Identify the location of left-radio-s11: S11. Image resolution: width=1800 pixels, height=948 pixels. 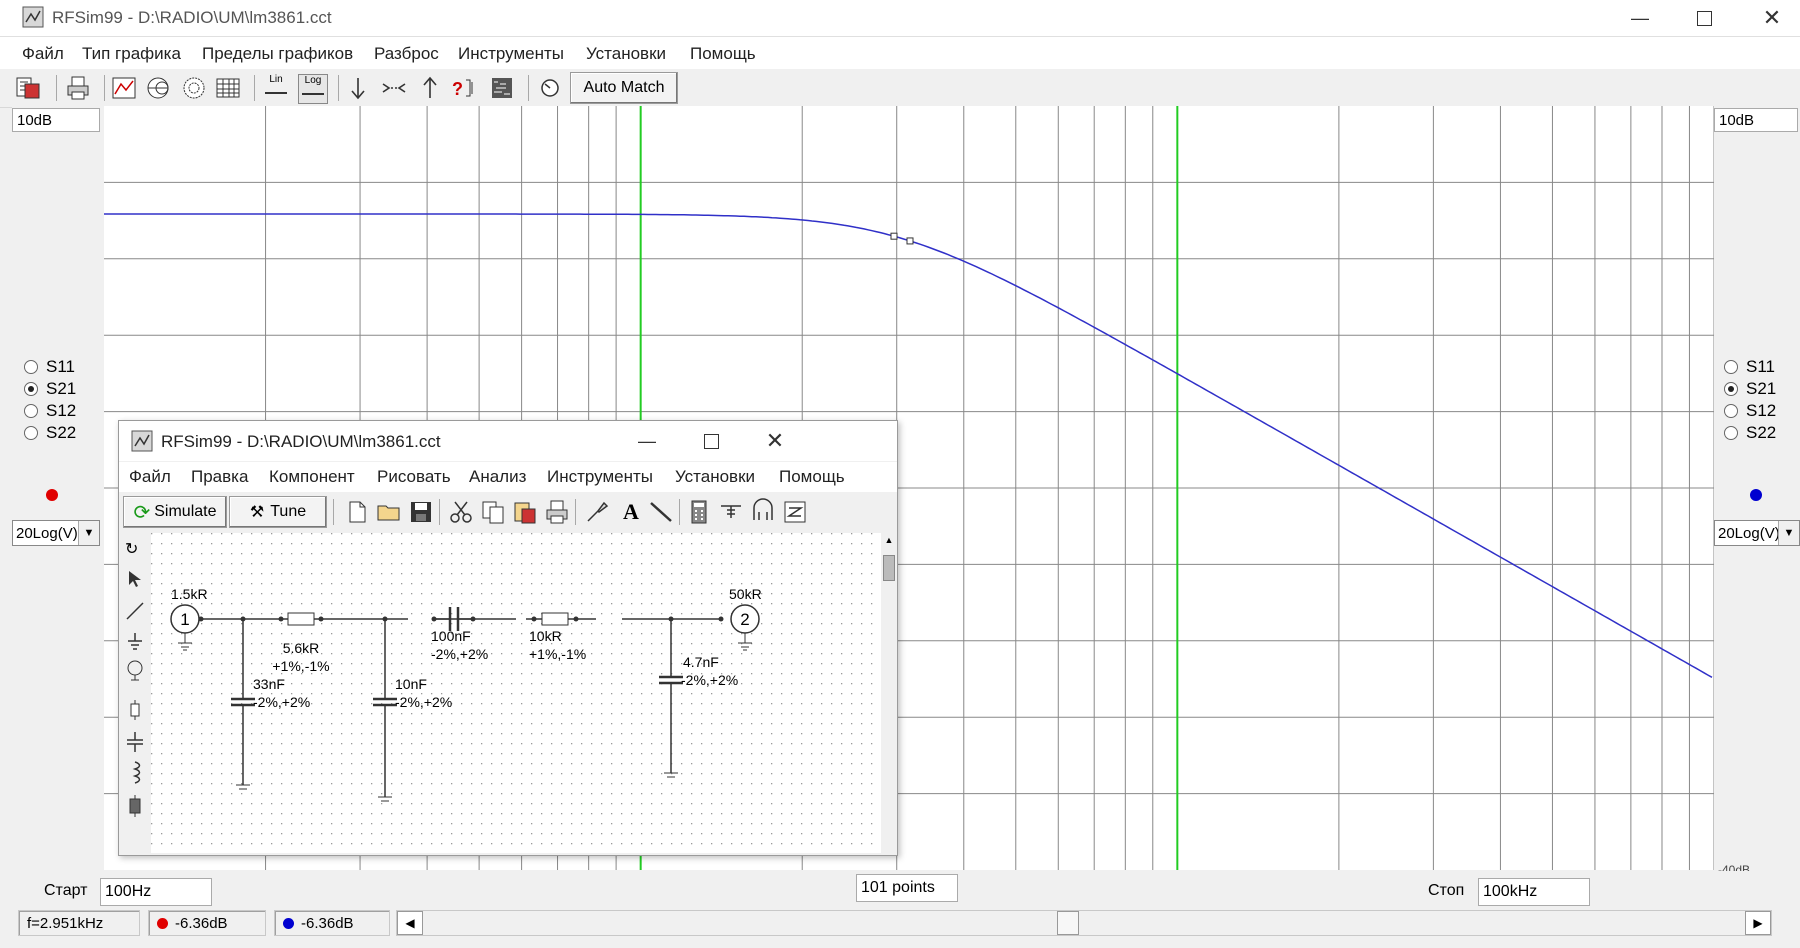
(49, 367).